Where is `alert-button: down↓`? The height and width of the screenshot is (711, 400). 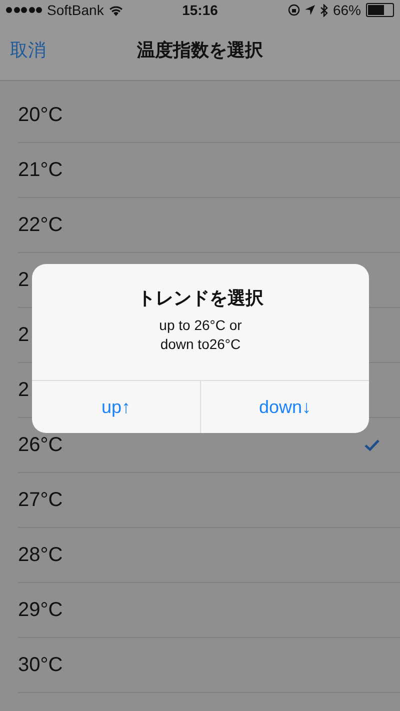 alert-button: down↓ is located at coordinates (284, 407).